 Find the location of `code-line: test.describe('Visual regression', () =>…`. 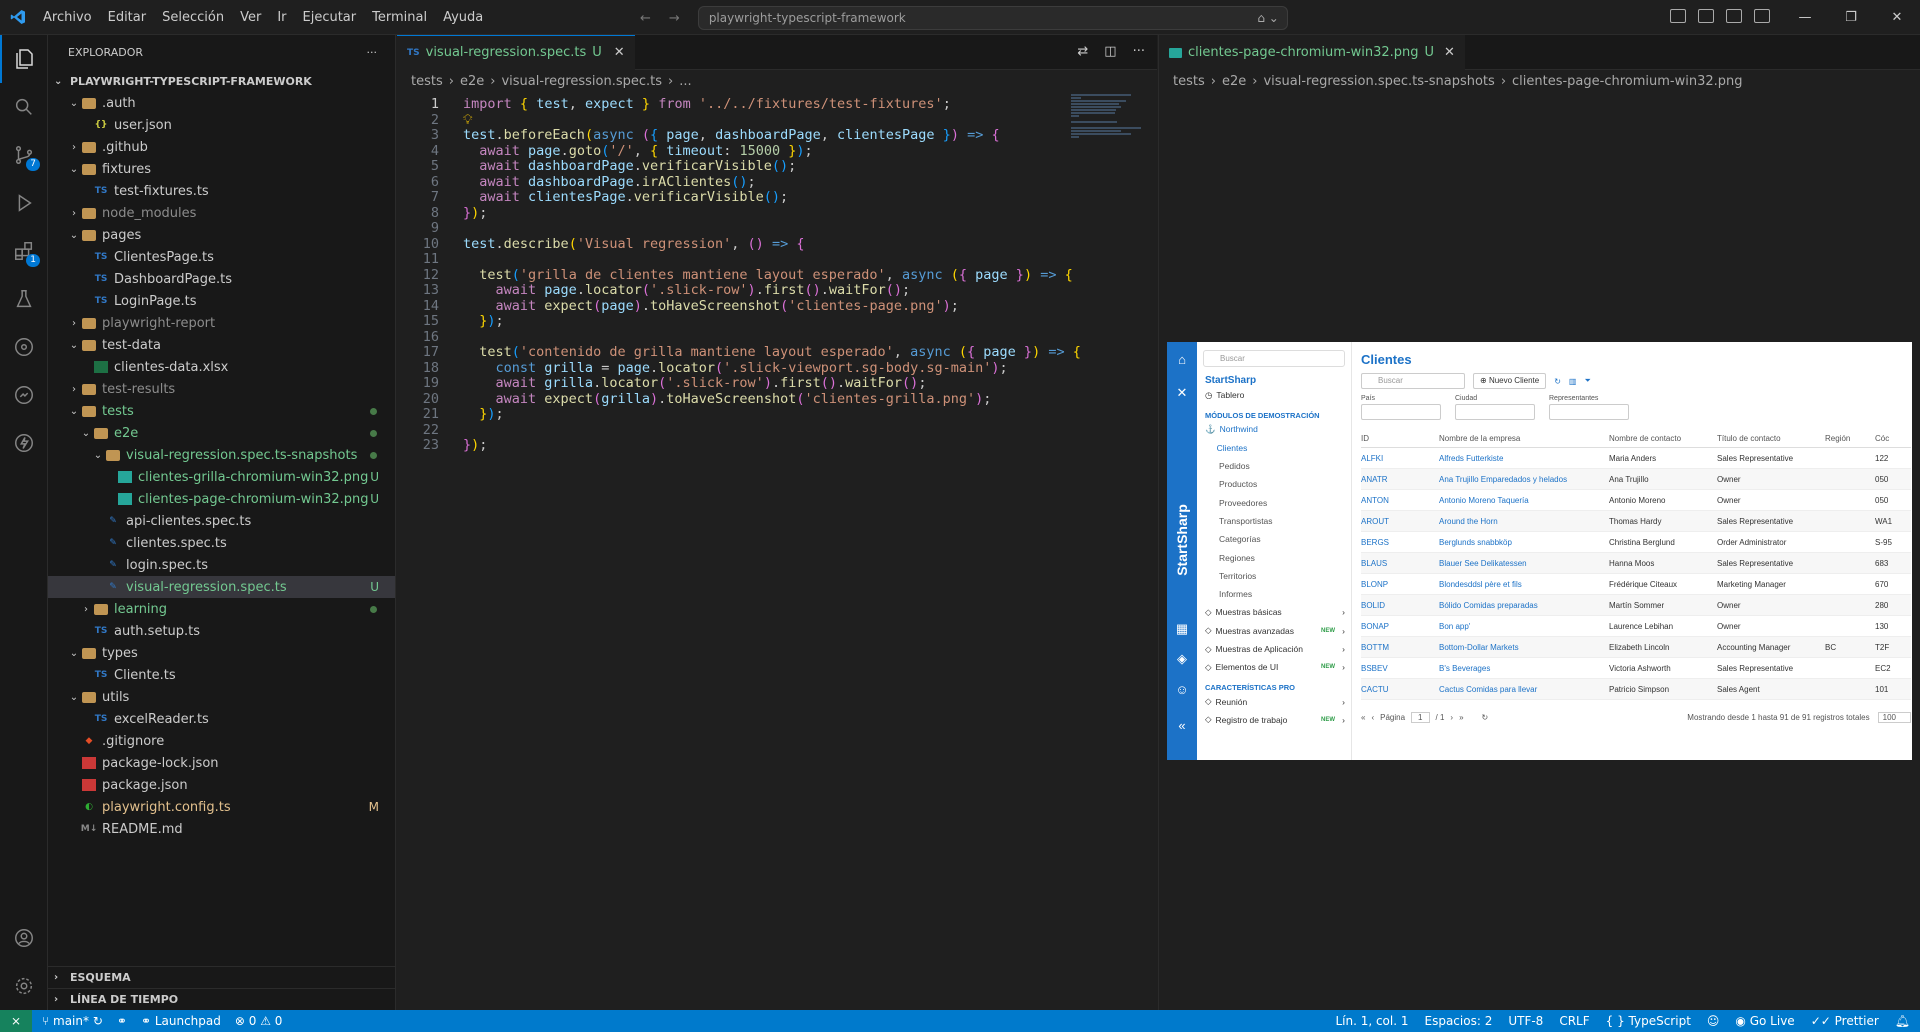

code-line: test.describe('Visual regression', () =>… is located at coordinates (633, 244).